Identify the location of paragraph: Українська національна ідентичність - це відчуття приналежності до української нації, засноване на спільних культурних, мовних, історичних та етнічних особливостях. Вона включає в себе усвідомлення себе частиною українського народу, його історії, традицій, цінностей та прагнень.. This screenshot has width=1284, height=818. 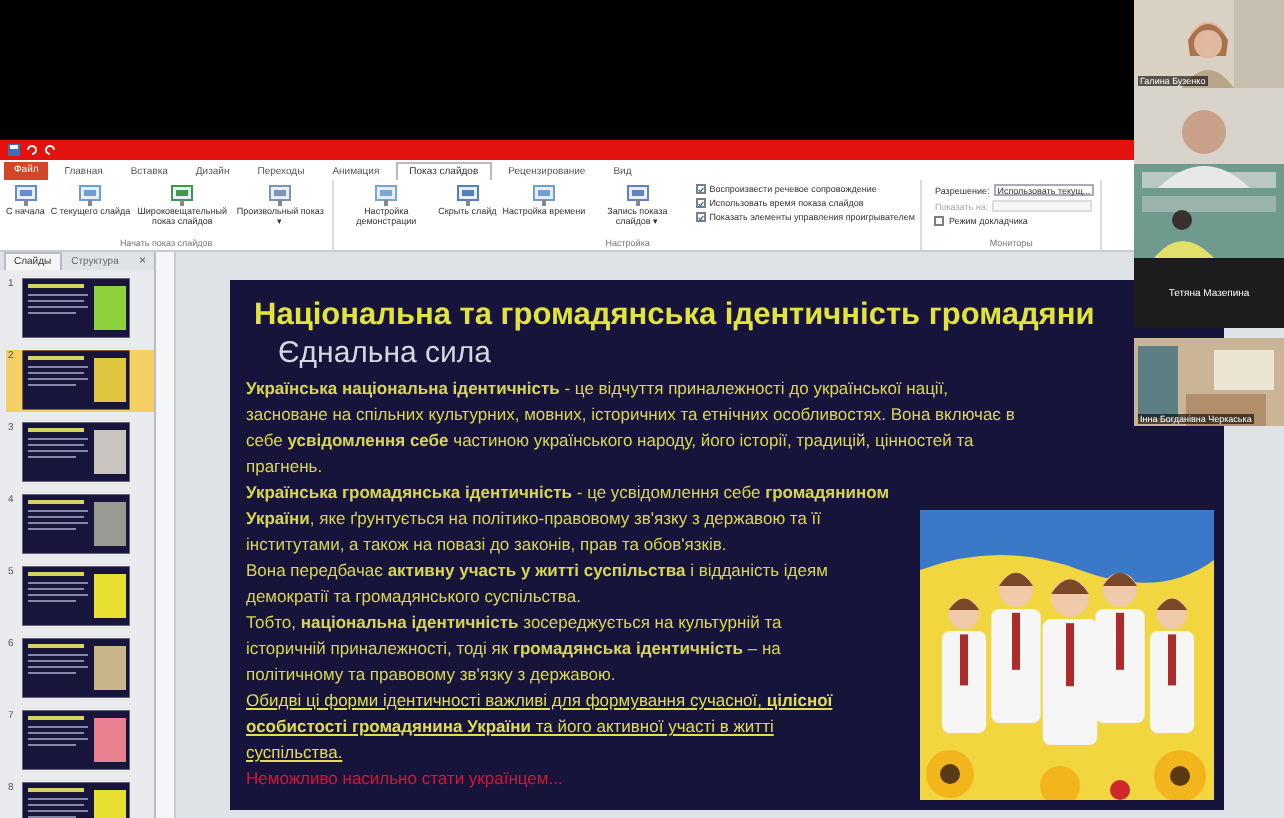
(631, 428).